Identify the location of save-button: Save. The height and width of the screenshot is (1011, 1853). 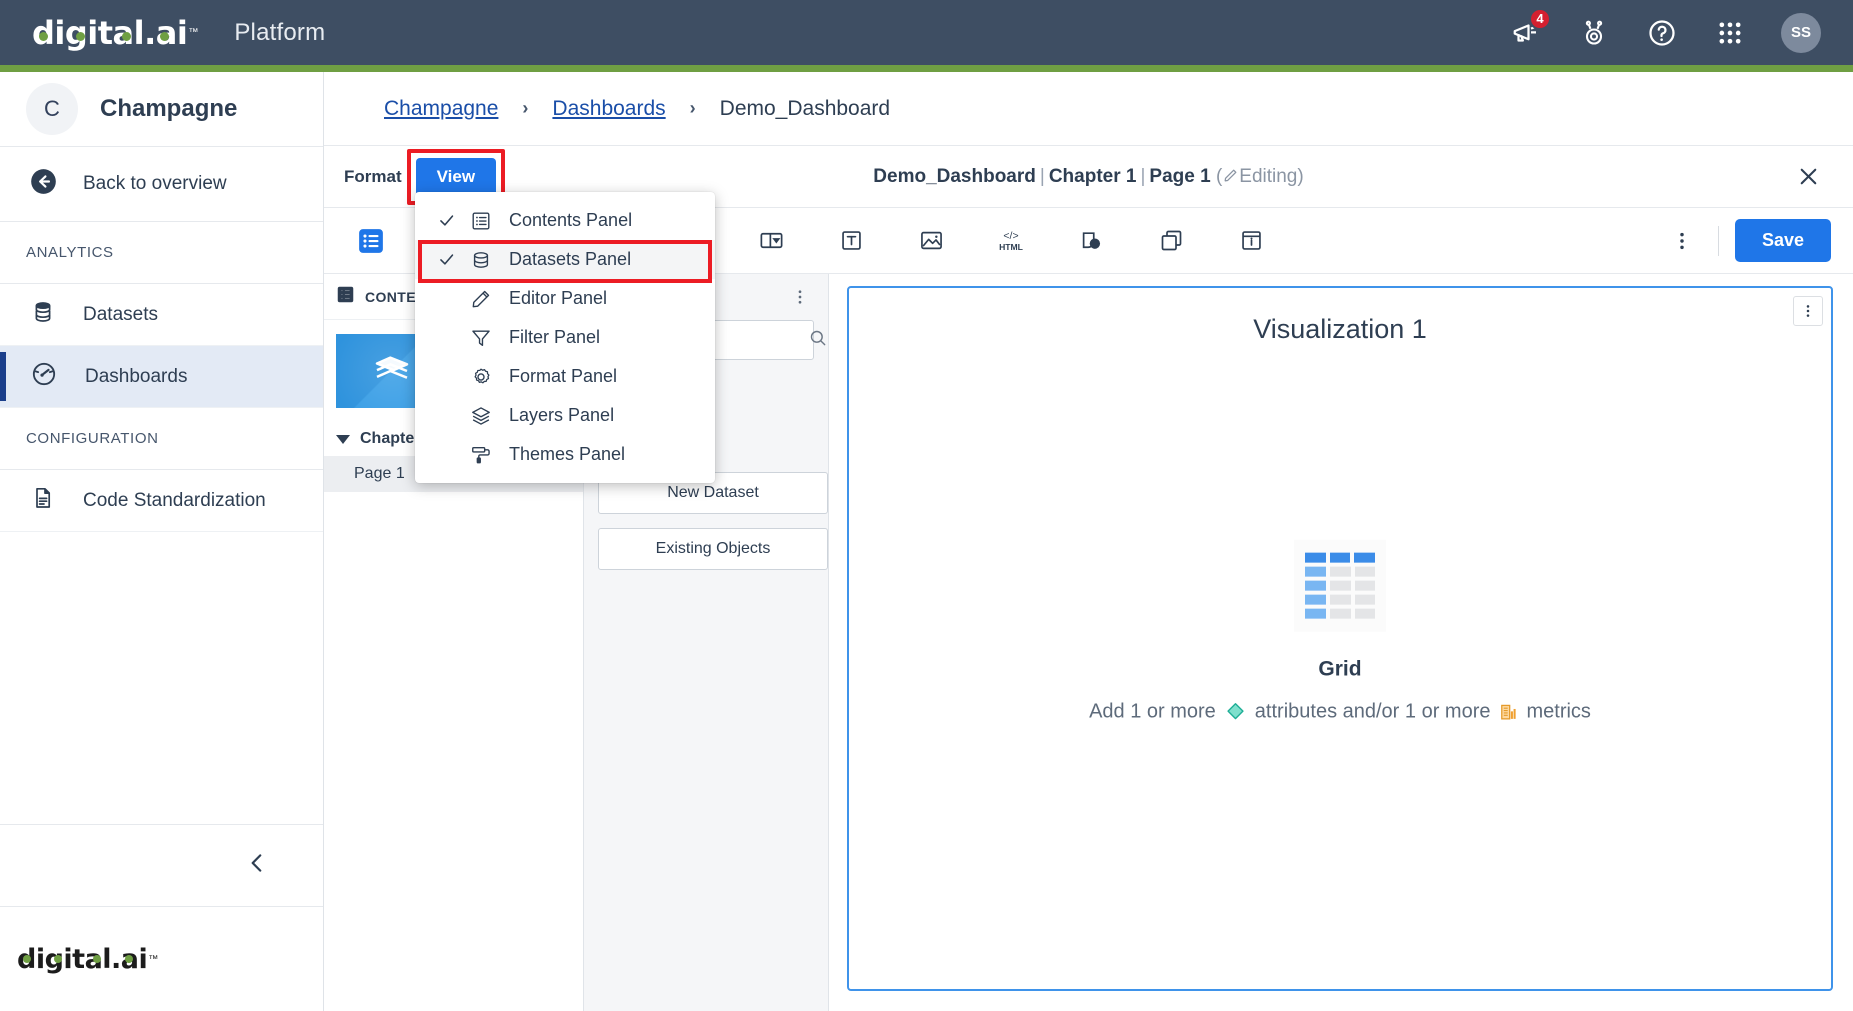
(1782, 240).